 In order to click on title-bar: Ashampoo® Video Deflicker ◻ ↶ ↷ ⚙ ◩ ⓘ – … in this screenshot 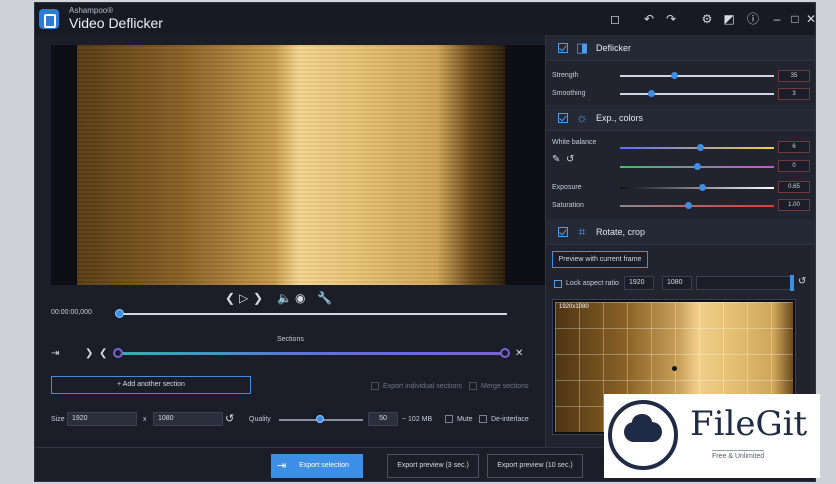, I will do `click(425, 19)`.